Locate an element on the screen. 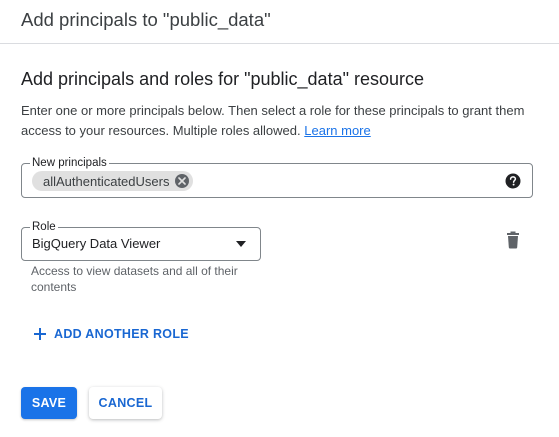 Image resolution: width=559 pixels, height=437 pixels. dialog-header: Add principals to "public_data" is located at coordinates (279, 22).